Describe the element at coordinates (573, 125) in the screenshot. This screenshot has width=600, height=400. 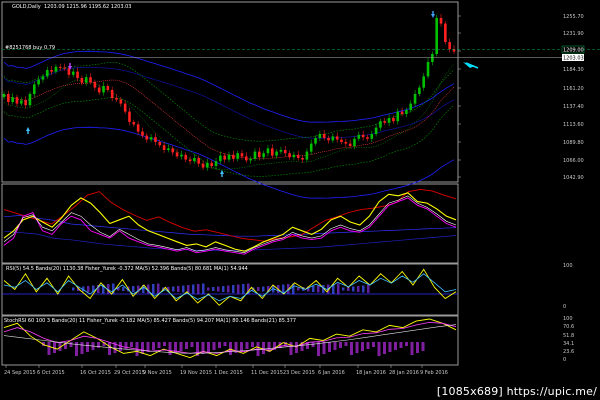
I see `price-tick-label: 1113.60` at that location.